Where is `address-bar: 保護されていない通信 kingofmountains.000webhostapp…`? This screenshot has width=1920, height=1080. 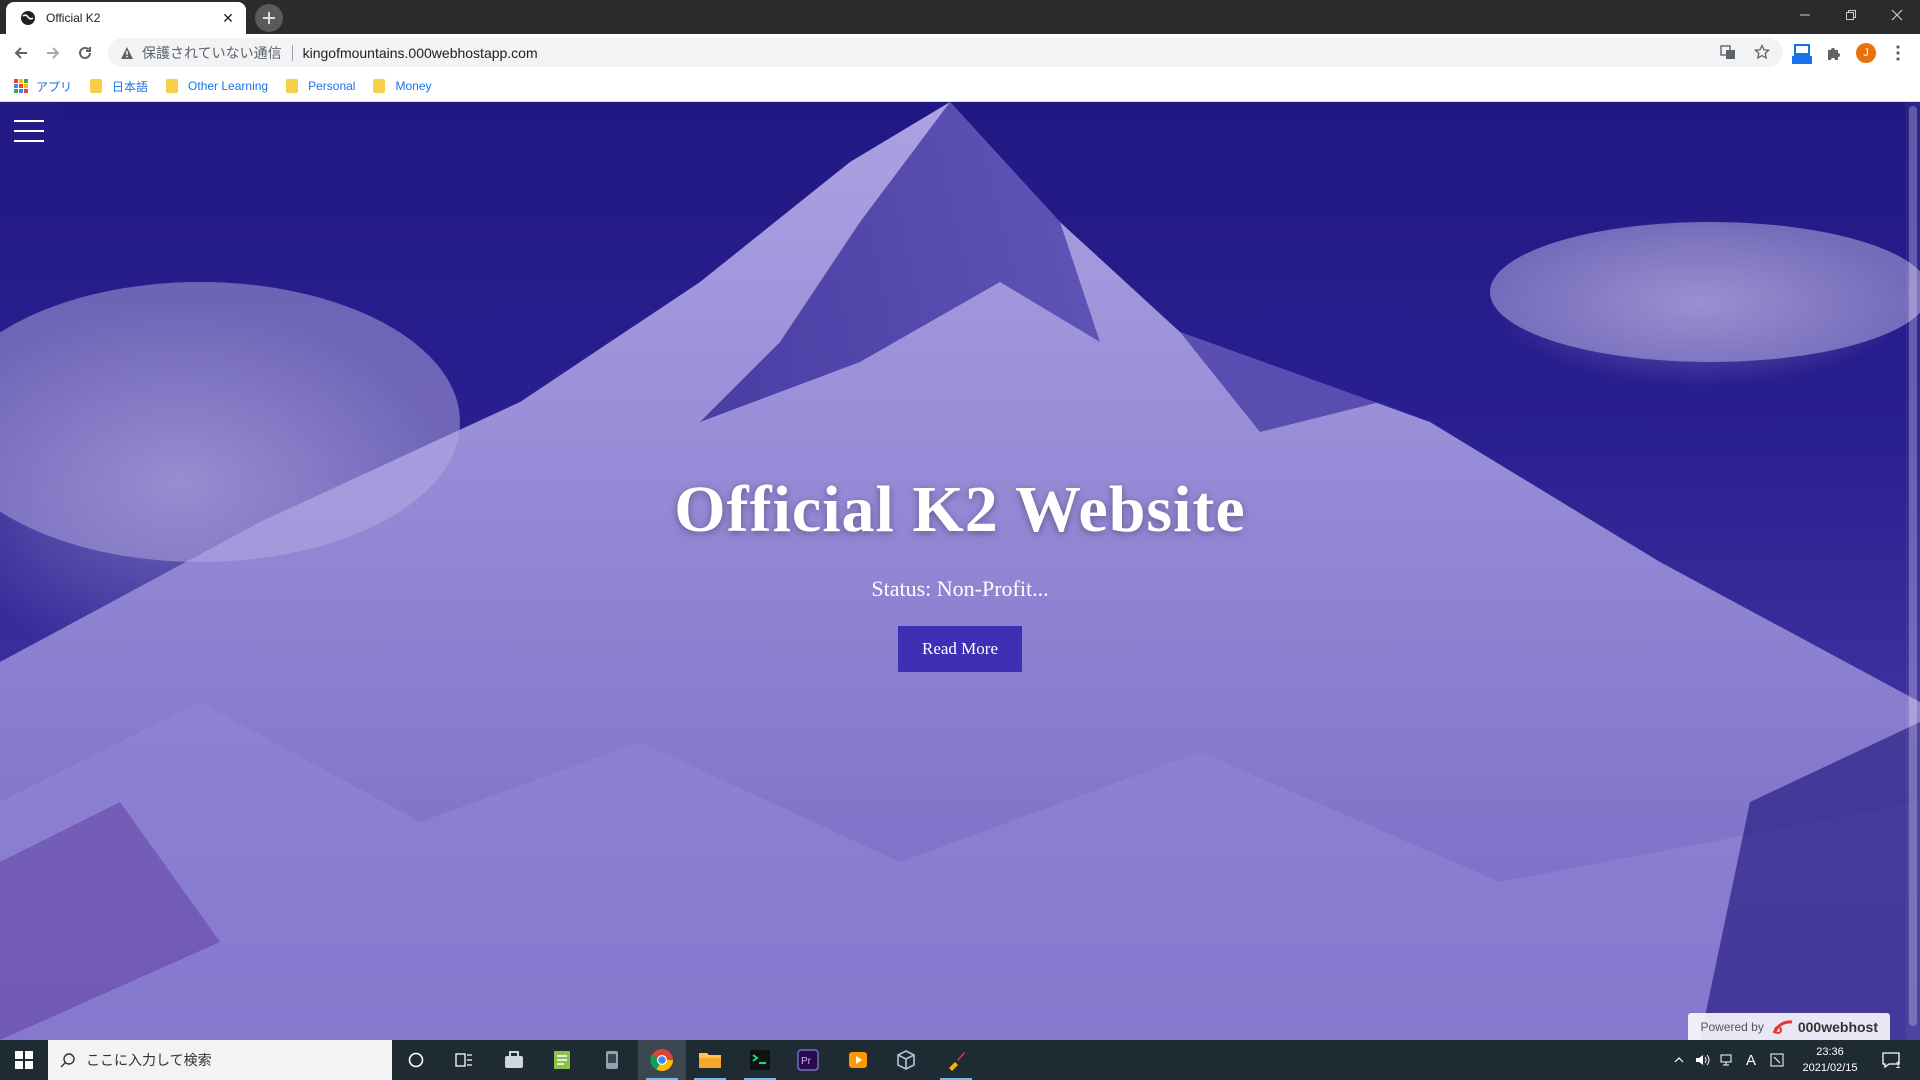
address-bar: 保護されていない通信 kingofmountains.000webhostapp… is located at coordinates (945, 52).